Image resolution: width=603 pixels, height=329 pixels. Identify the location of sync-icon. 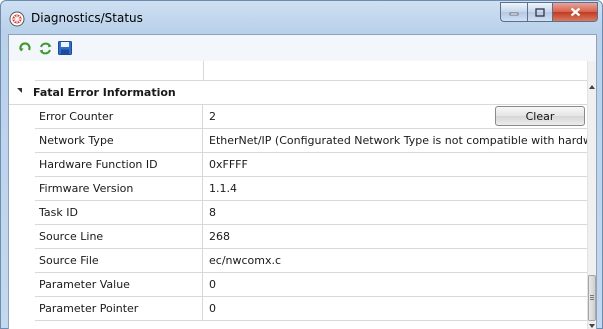
(45, 48).